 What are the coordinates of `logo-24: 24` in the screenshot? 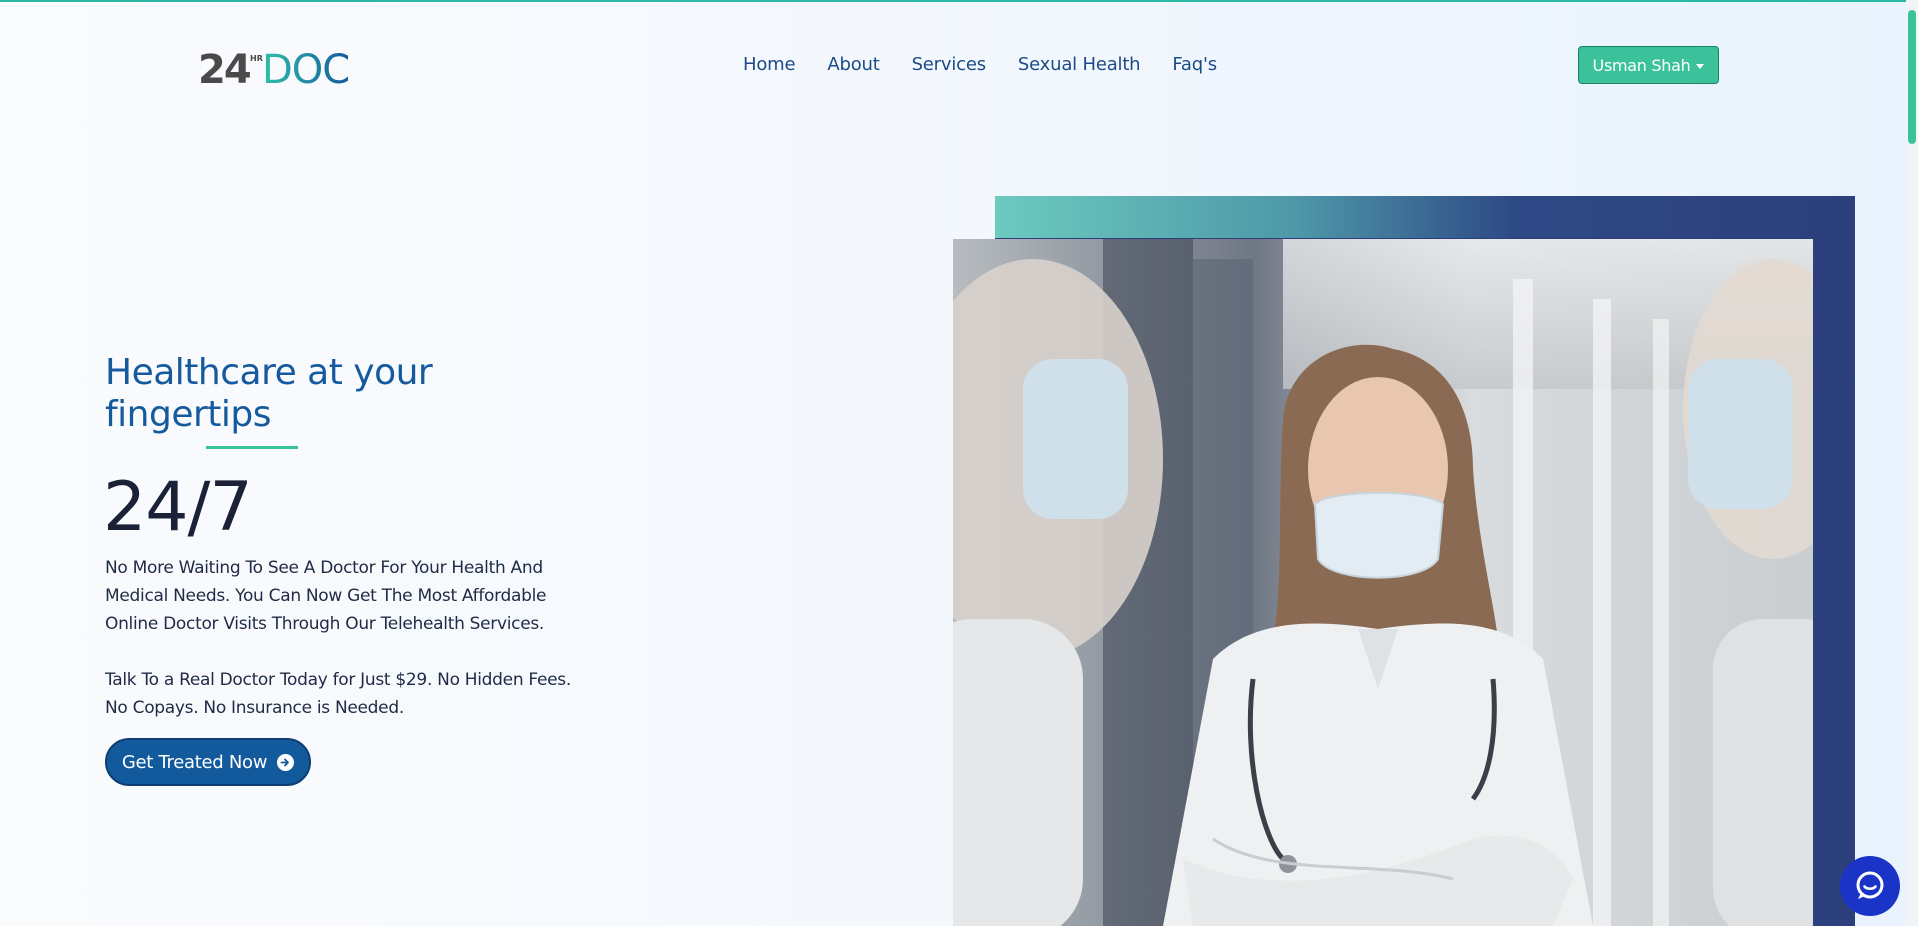 It's located at (224, 70).